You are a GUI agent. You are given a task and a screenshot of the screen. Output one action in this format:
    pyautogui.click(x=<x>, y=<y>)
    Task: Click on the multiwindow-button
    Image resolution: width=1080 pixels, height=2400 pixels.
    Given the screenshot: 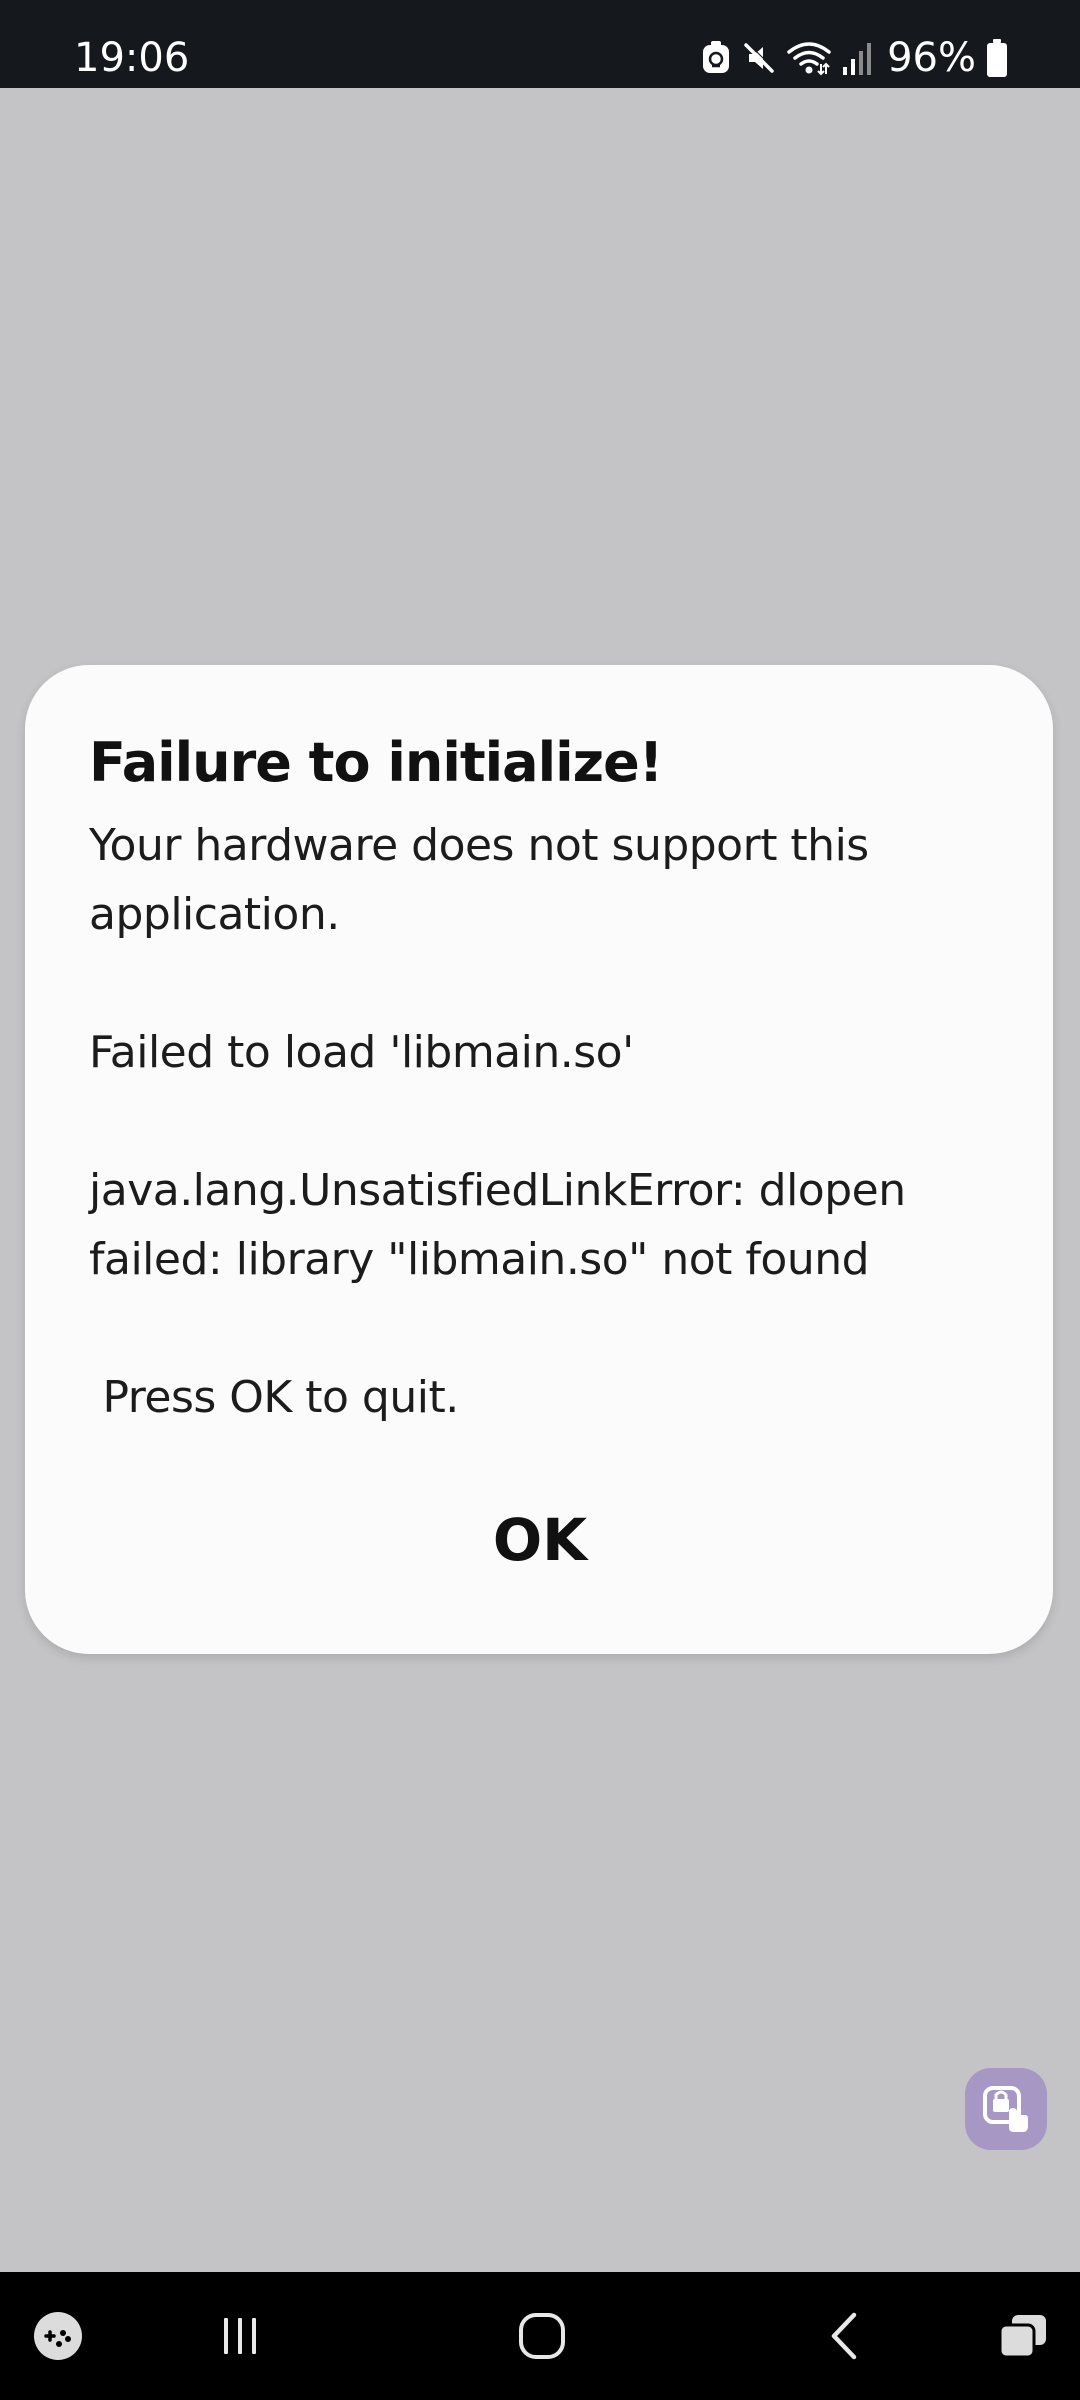 What is the action you would take?
    pyautogui.click(x=1023, y=2336)
    